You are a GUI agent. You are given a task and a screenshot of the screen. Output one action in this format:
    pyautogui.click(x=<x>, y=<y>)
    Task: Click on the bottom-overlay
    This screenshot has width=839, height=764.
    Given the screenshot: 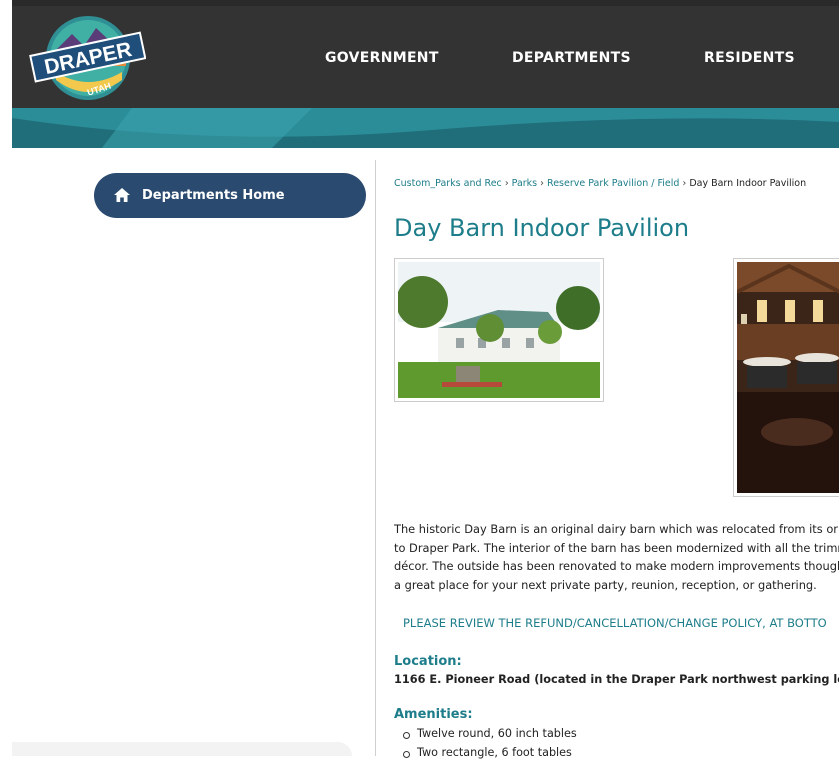 What is the action you would take?
    pyautogui.click(x=182, y=749)
    